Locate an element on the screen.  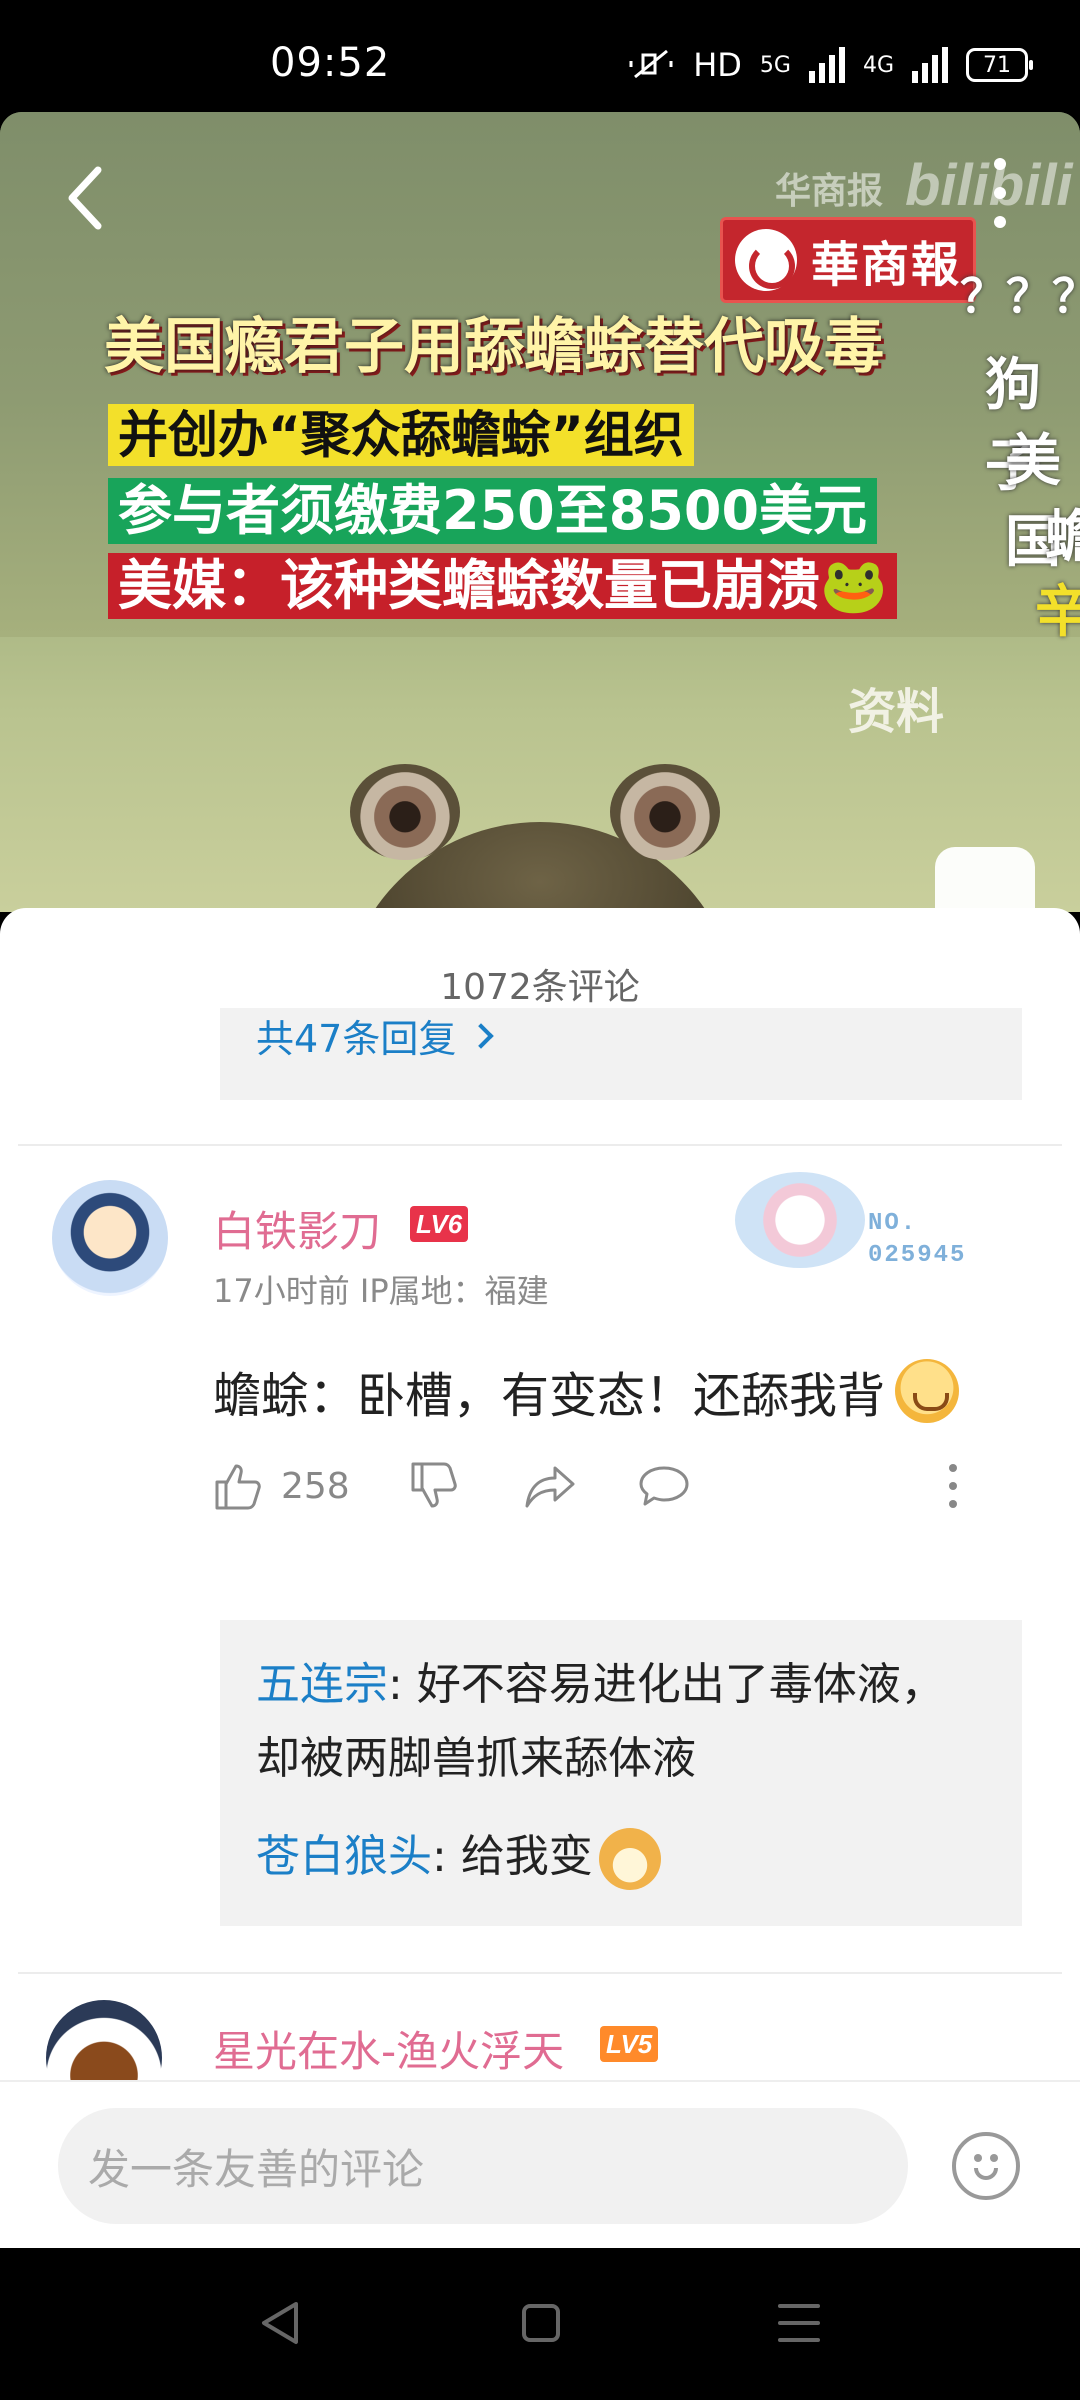
view-all-replies-label: 共47条回复 is located at coordinates (356, 1039).